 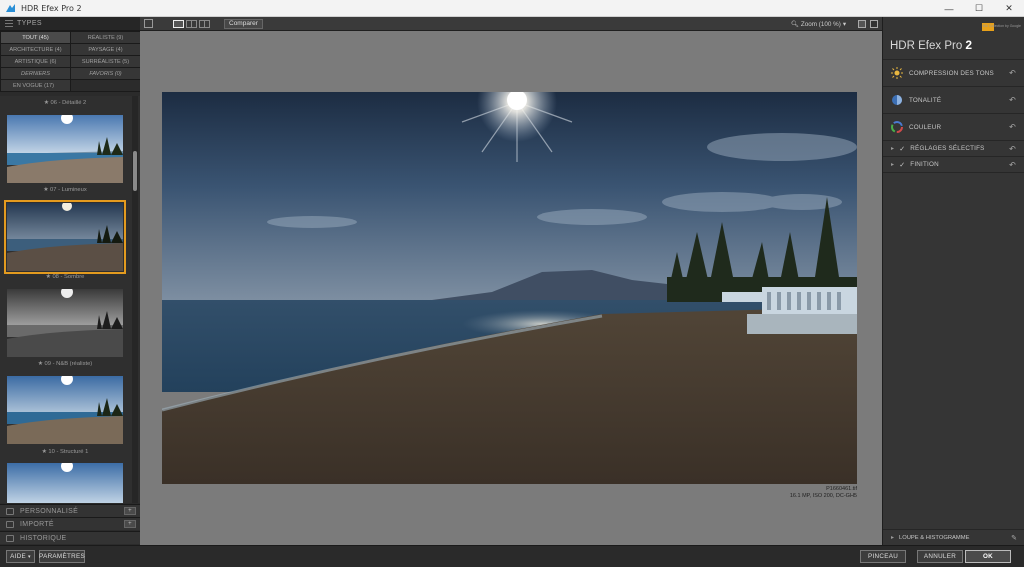 I want to click on category-recent: DERNIERS, so click(x=35, y=73).